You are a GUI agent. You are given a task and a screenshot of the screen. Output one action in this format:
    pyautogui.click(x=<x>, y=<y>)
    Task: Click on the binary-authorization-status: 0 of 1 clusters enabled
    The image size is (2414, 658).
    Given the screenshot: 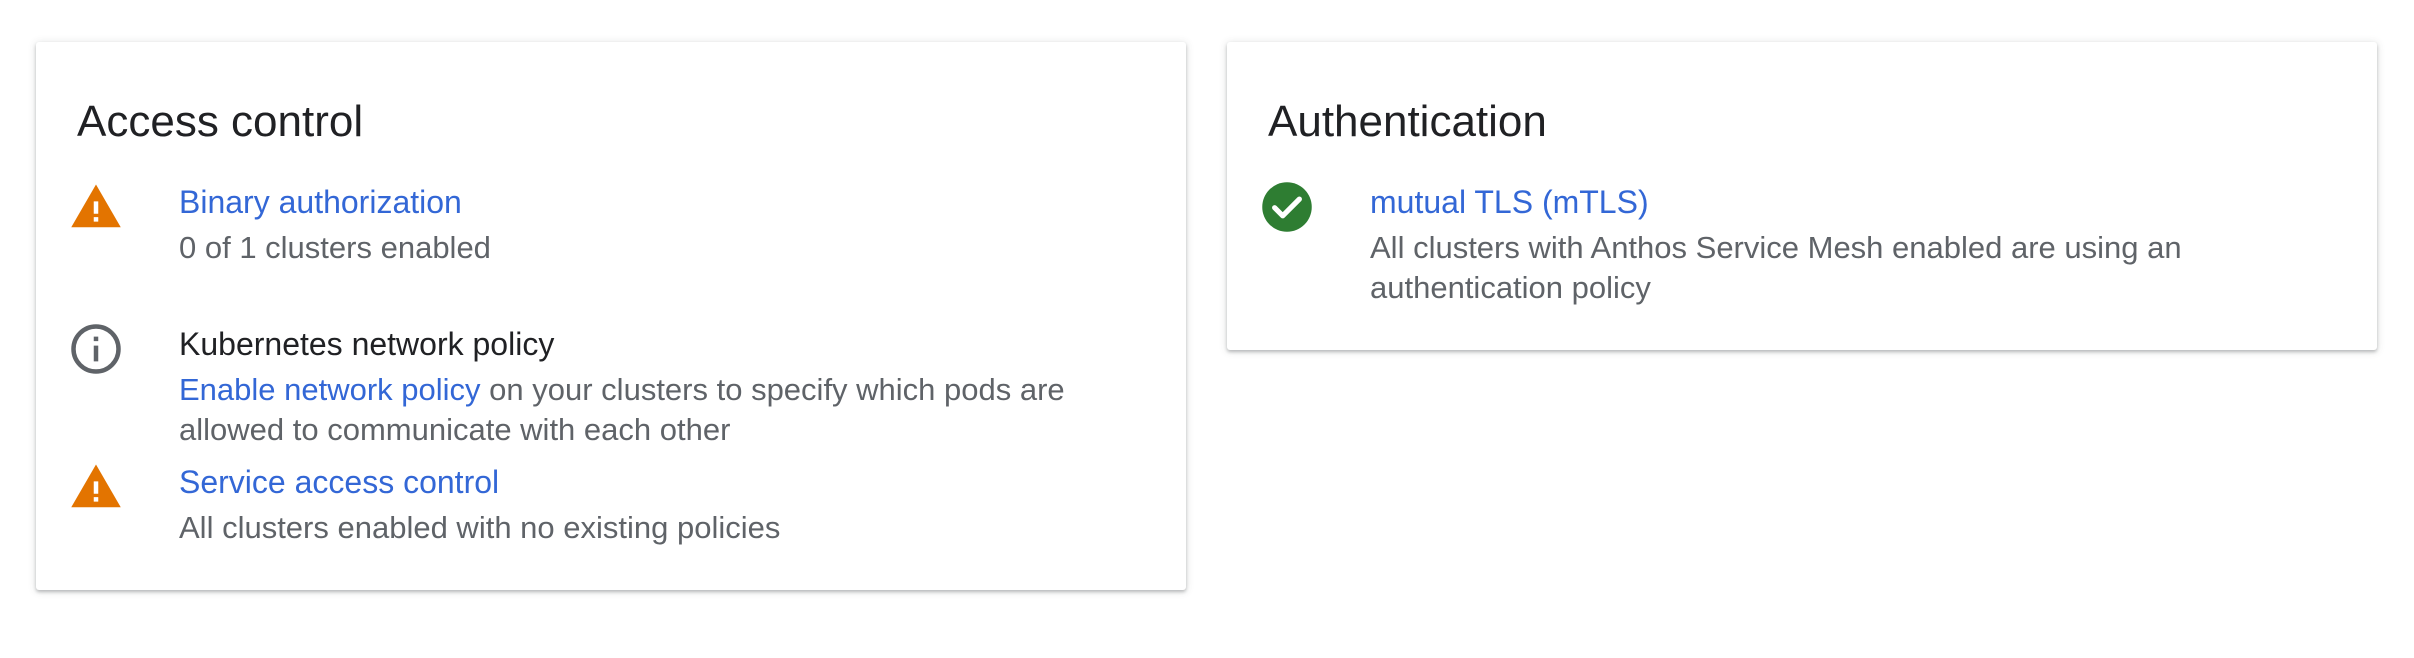 What is the action you would take?
    pyautogui.click(x=335, y=247)
    